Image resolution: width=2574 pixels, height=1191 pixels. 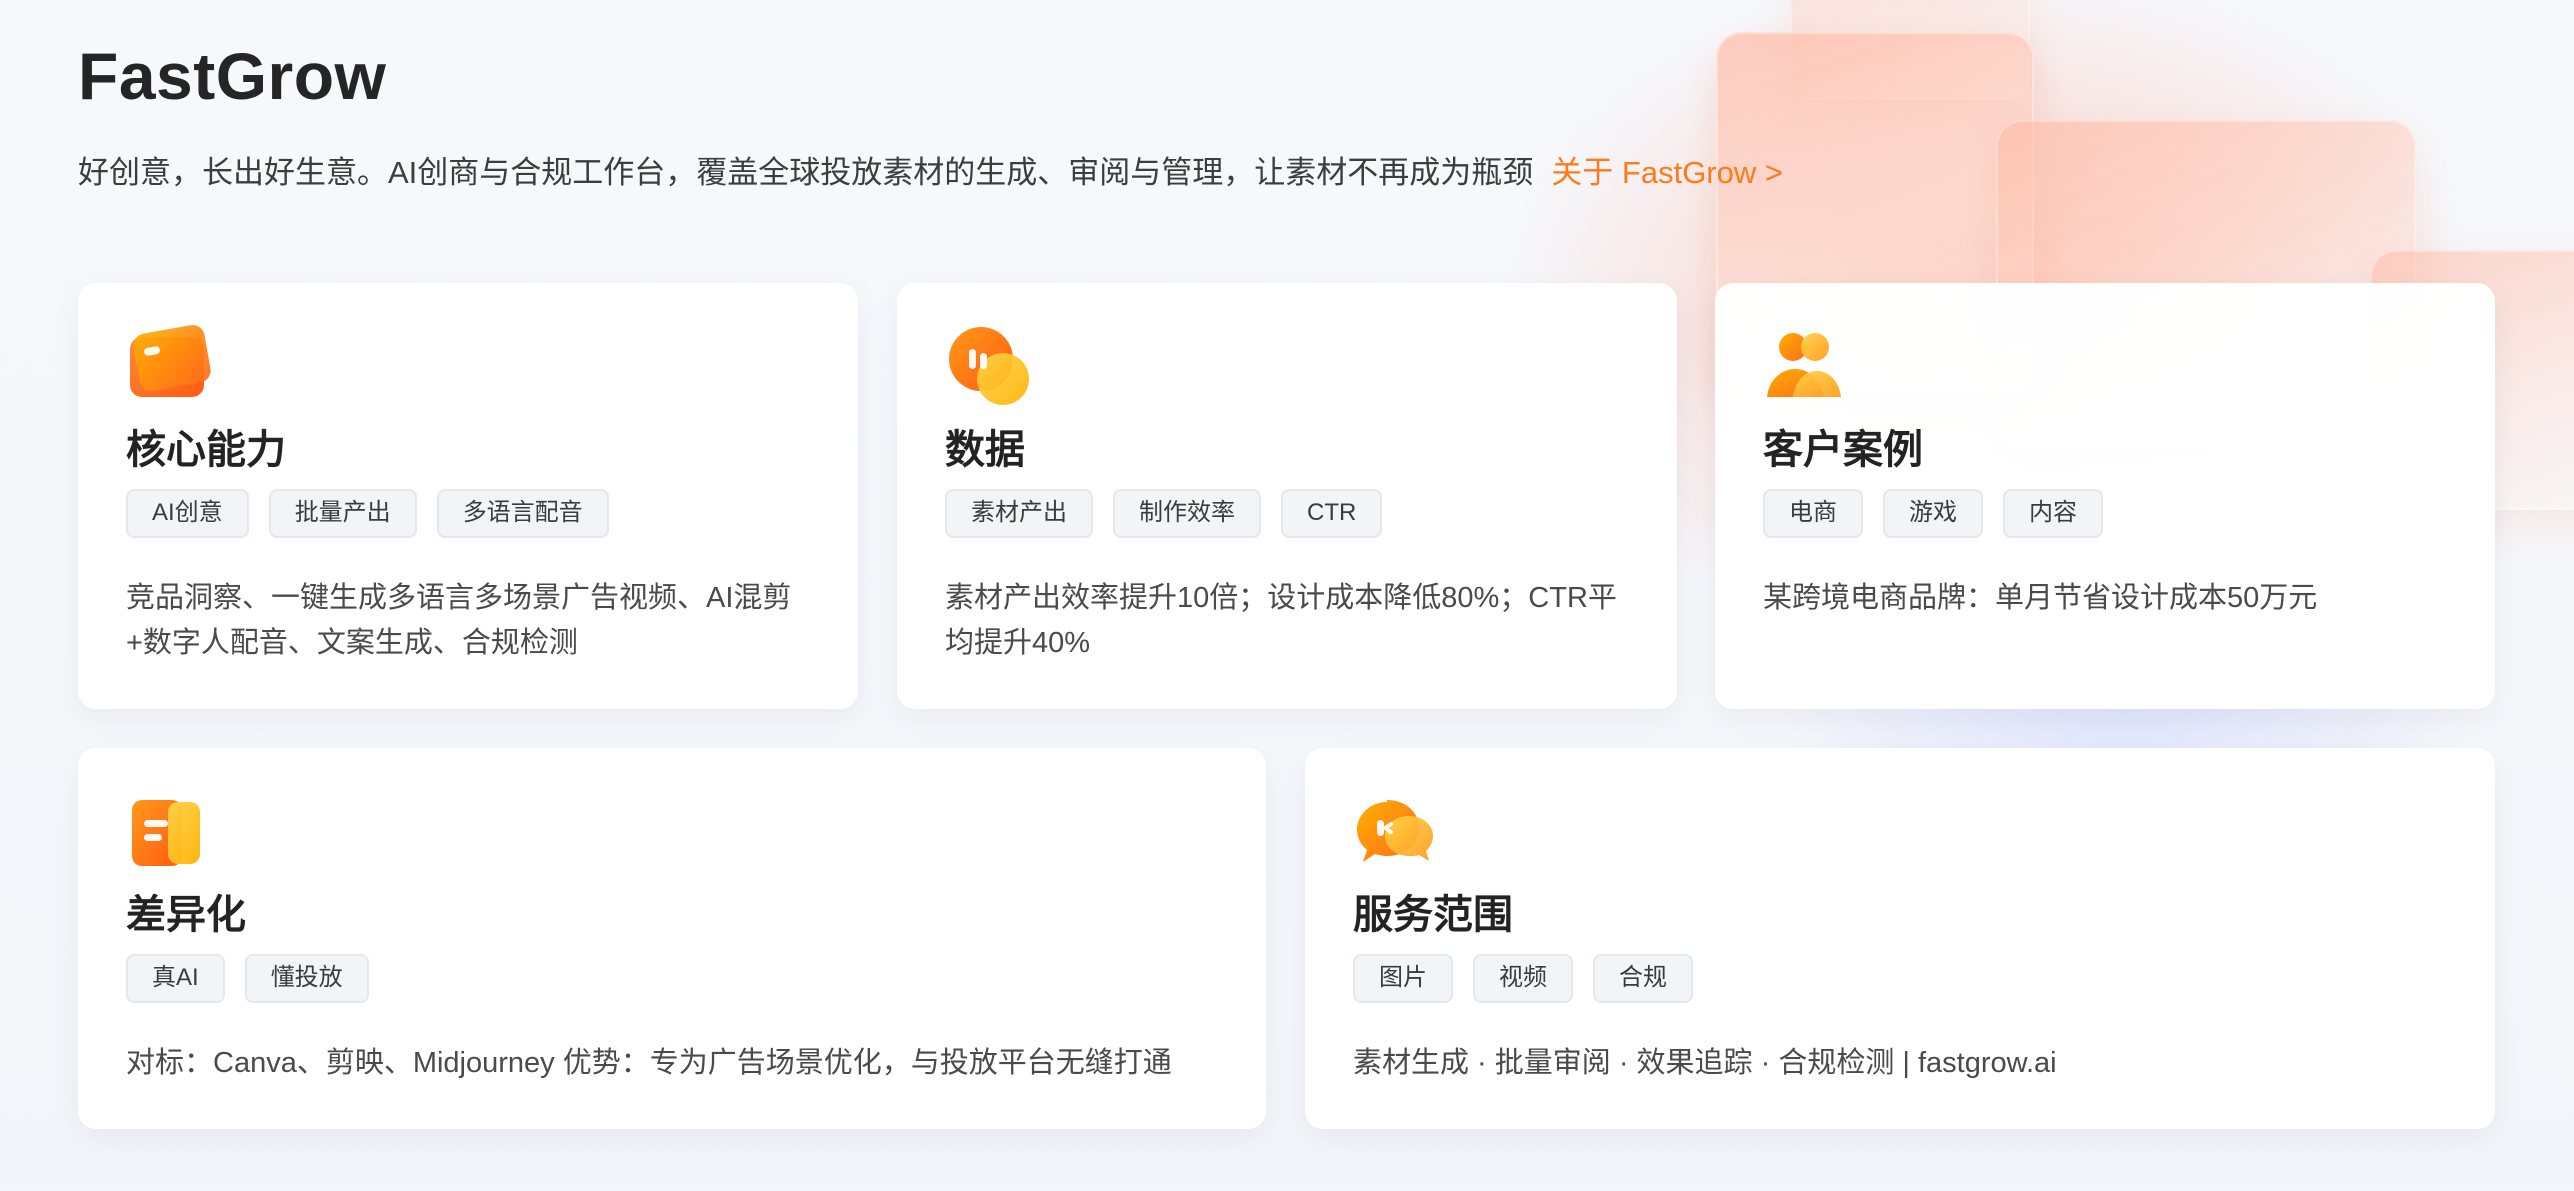 What do you see at coordinates (1705, 1062) in the screenshot?
I see `card-description: 素材生成 · 批量审阅 · 效果追踪 · 合规检测 | fastgrow.ai` at bounding box center [1705, 1062].